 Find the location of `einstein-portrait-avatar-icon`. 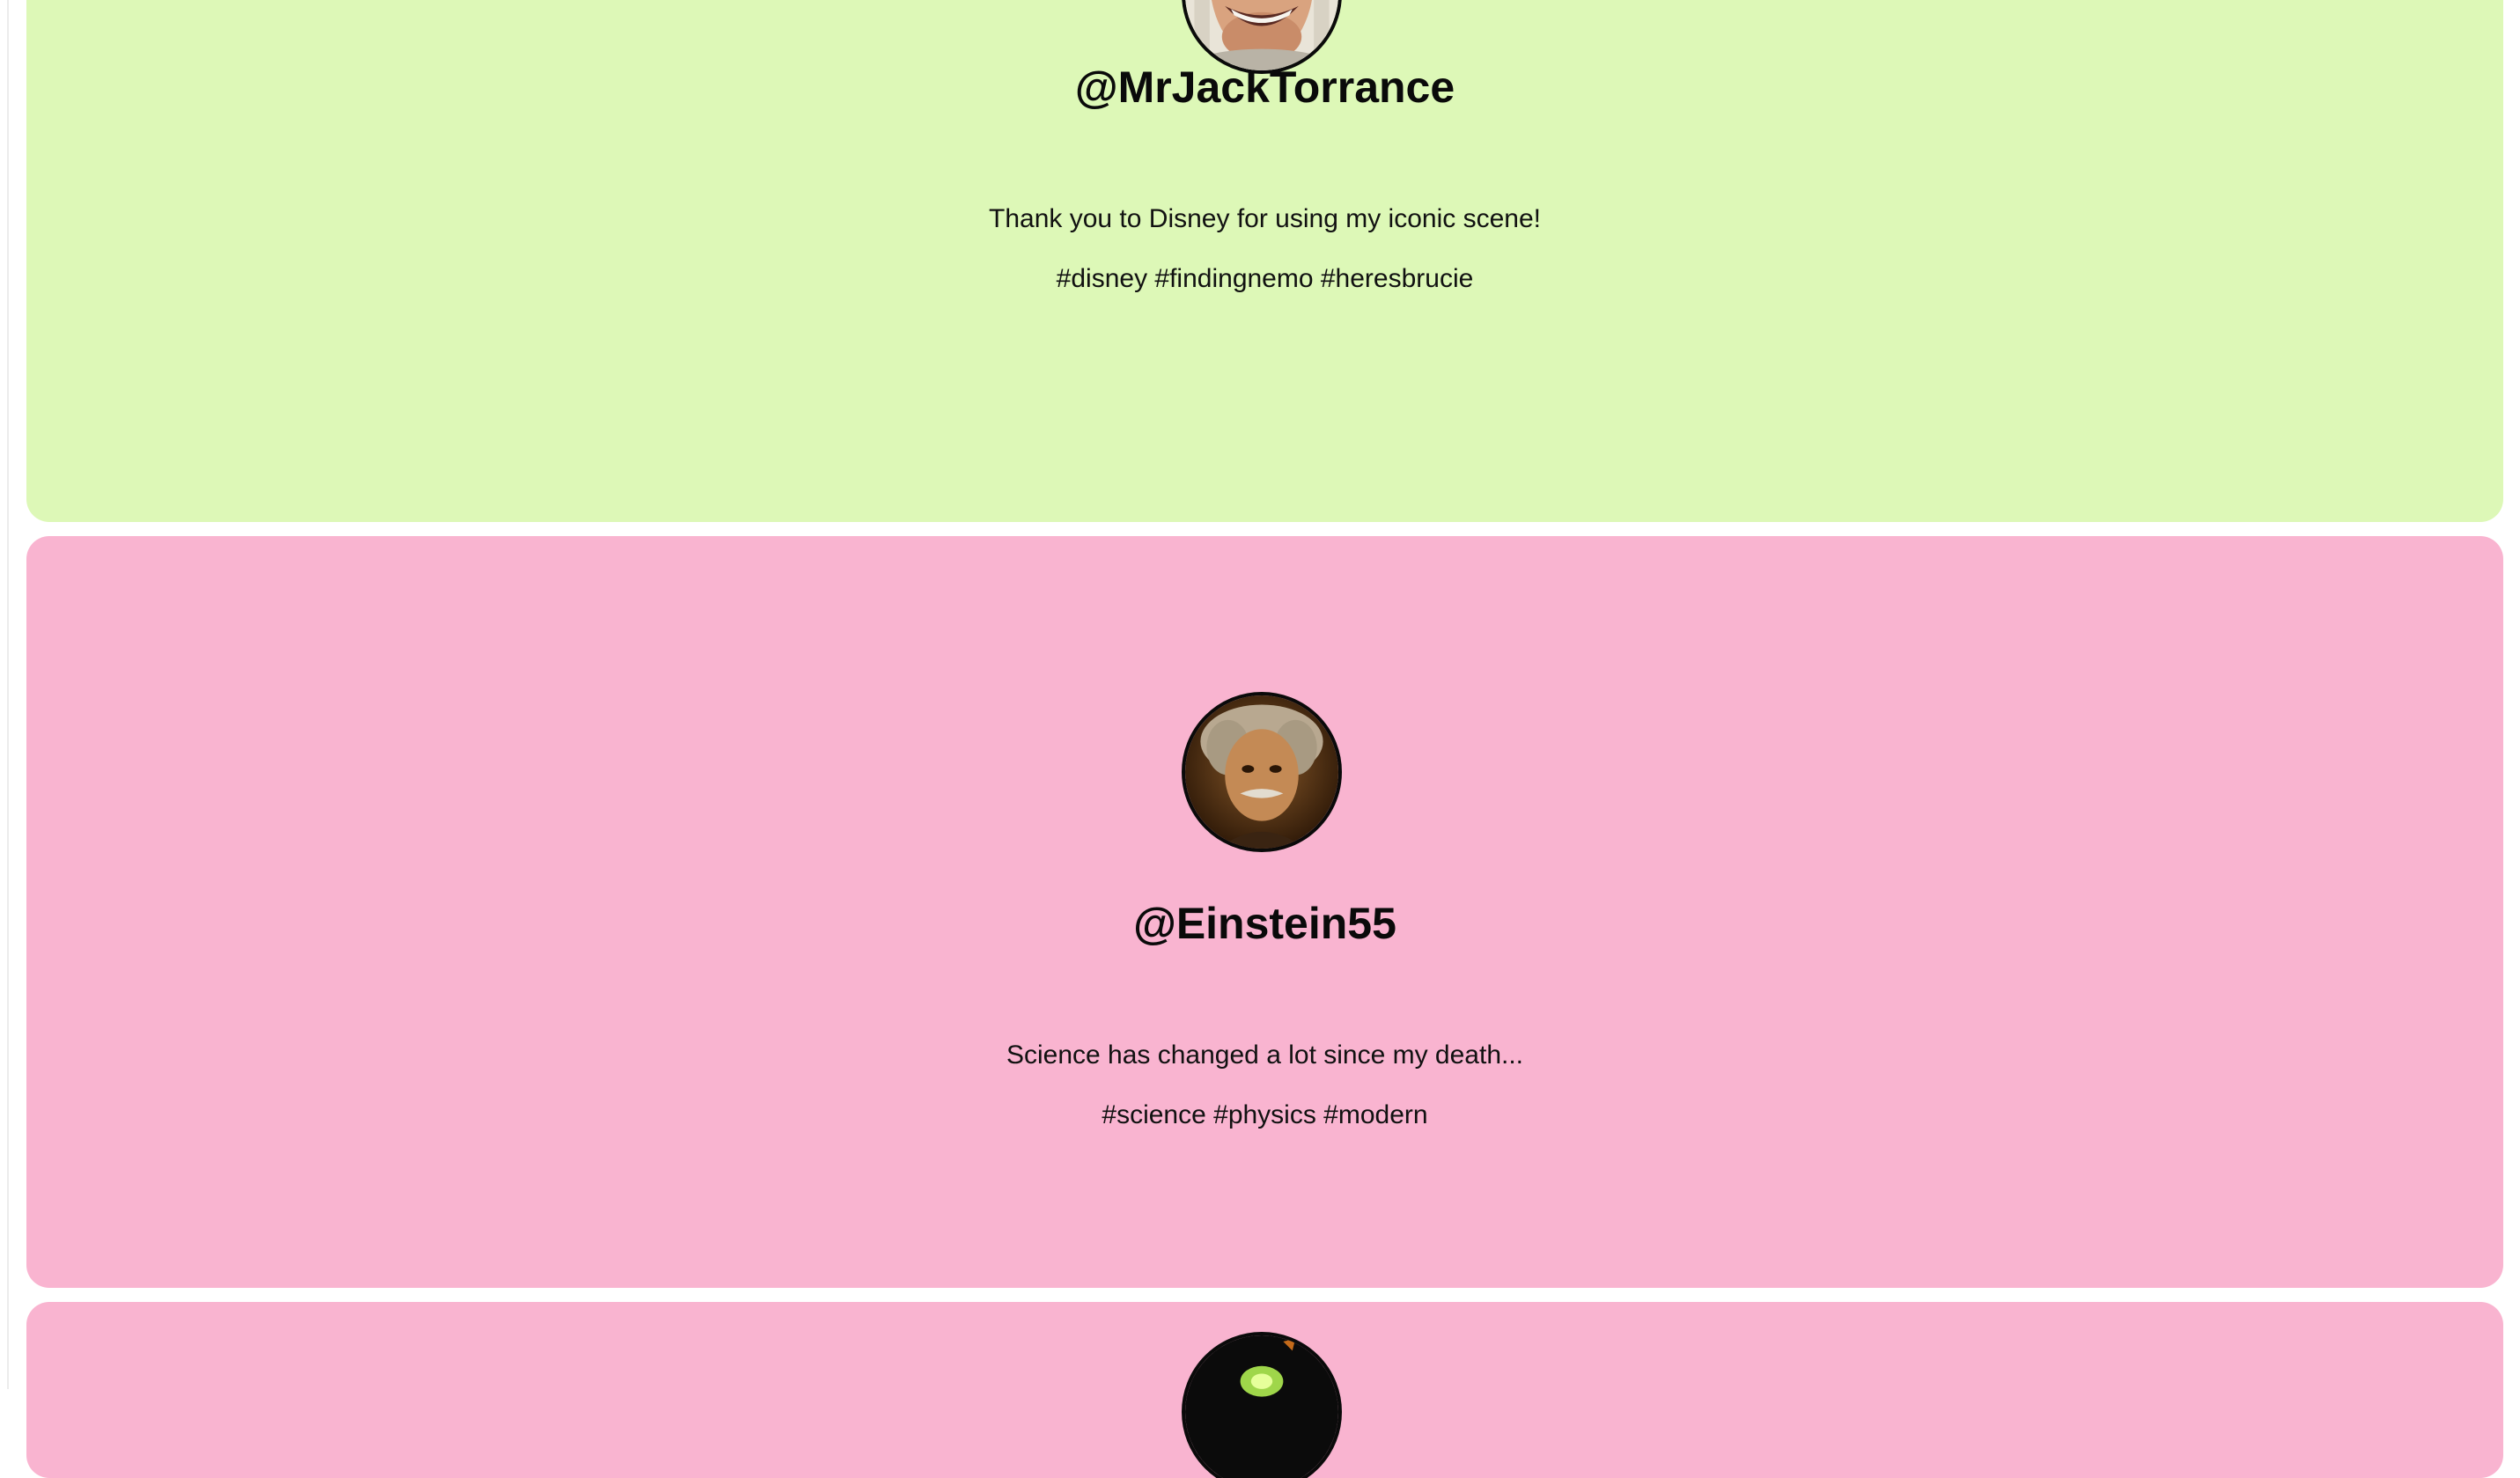

einstein-portrait-avatar-icon is located at coordinates (1261, 772).